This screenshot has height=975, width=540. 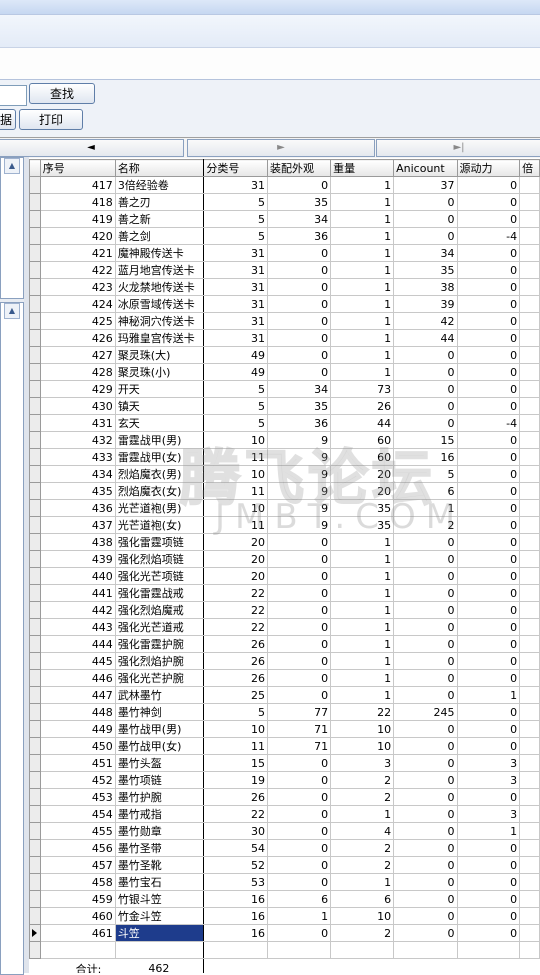 I want to click on weight-cell: 22, so click(x=362, y=712).